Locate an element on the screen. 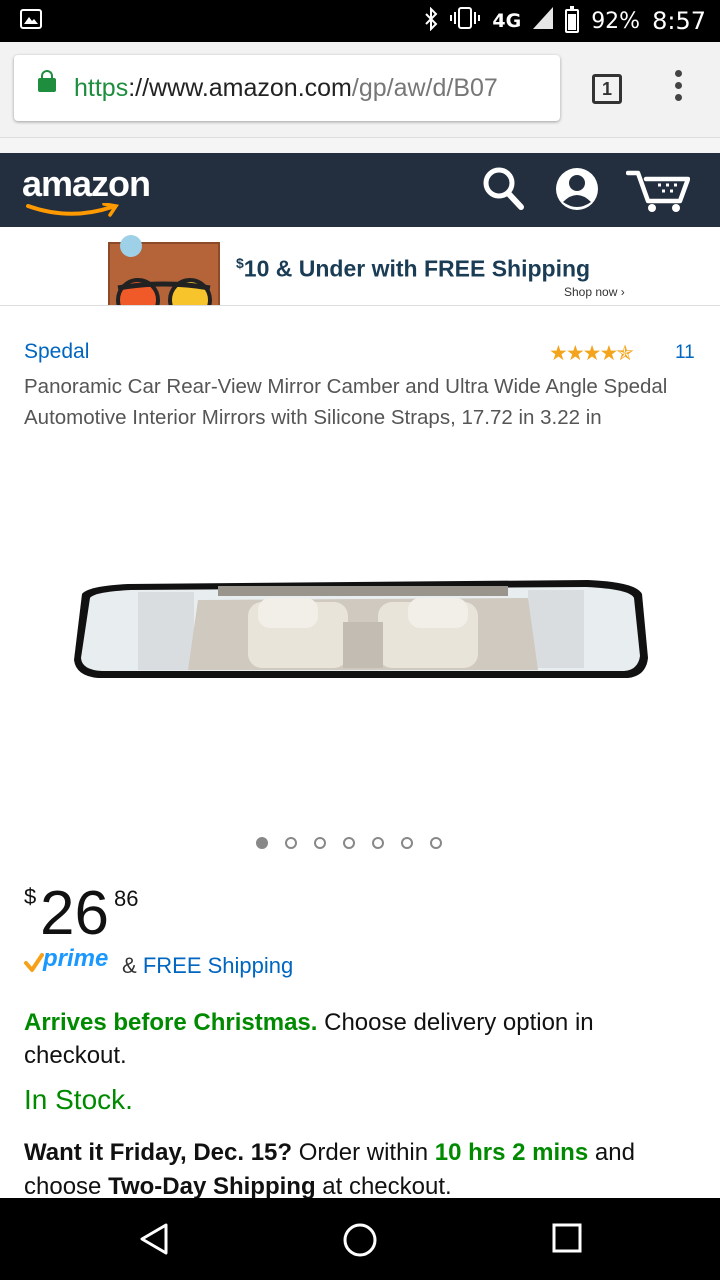 The height and width of the screenshot is (1280, 720). shipping-ampersand: & is located at coordinates (129, 965).